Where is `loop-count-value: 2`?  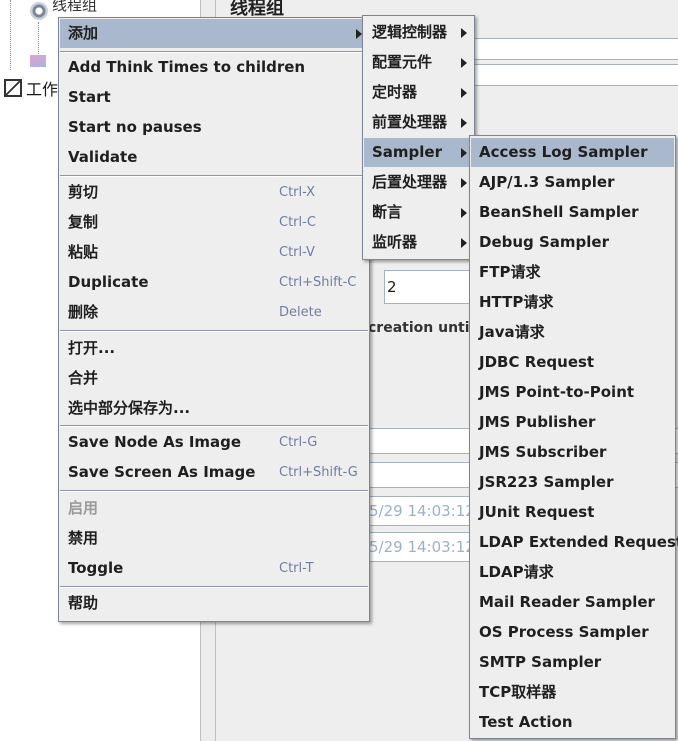
loop-count-value: 2 is located at coordinates (392, 287).